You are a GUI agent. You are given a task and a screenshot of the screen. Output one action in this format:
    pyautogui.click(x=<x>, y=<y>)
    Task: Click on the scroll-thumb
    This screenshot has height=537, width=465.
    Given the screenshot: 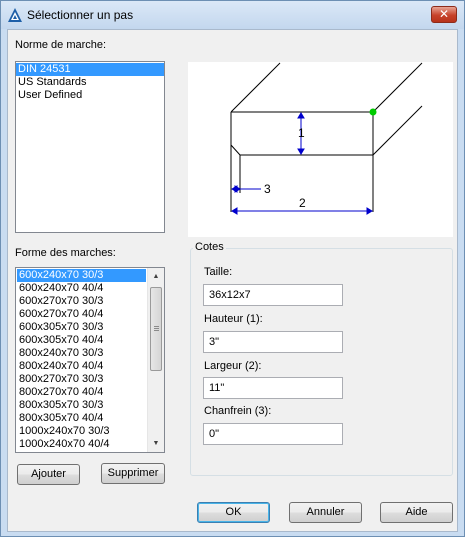 What is the action you would take?
    pyautogui.click(x=156, y=329)
    